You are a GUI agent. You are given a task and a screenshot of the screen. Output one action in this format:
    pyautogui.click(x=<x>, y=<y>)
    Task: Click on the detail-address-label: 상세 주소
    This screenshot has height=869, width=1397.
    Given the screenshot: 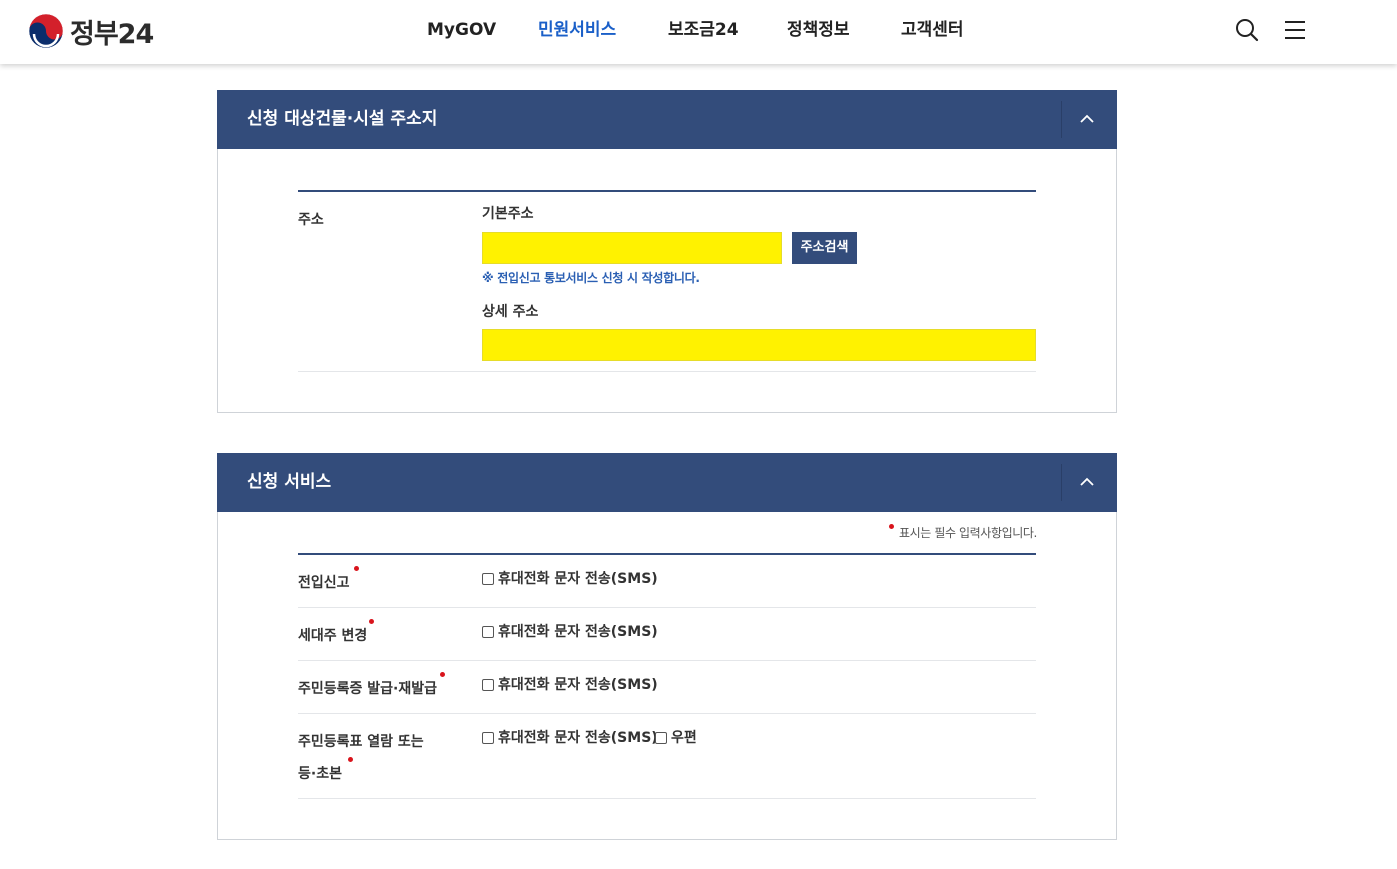 What is the action you would take?
    pyautogui.click(x=510, y=312)
    